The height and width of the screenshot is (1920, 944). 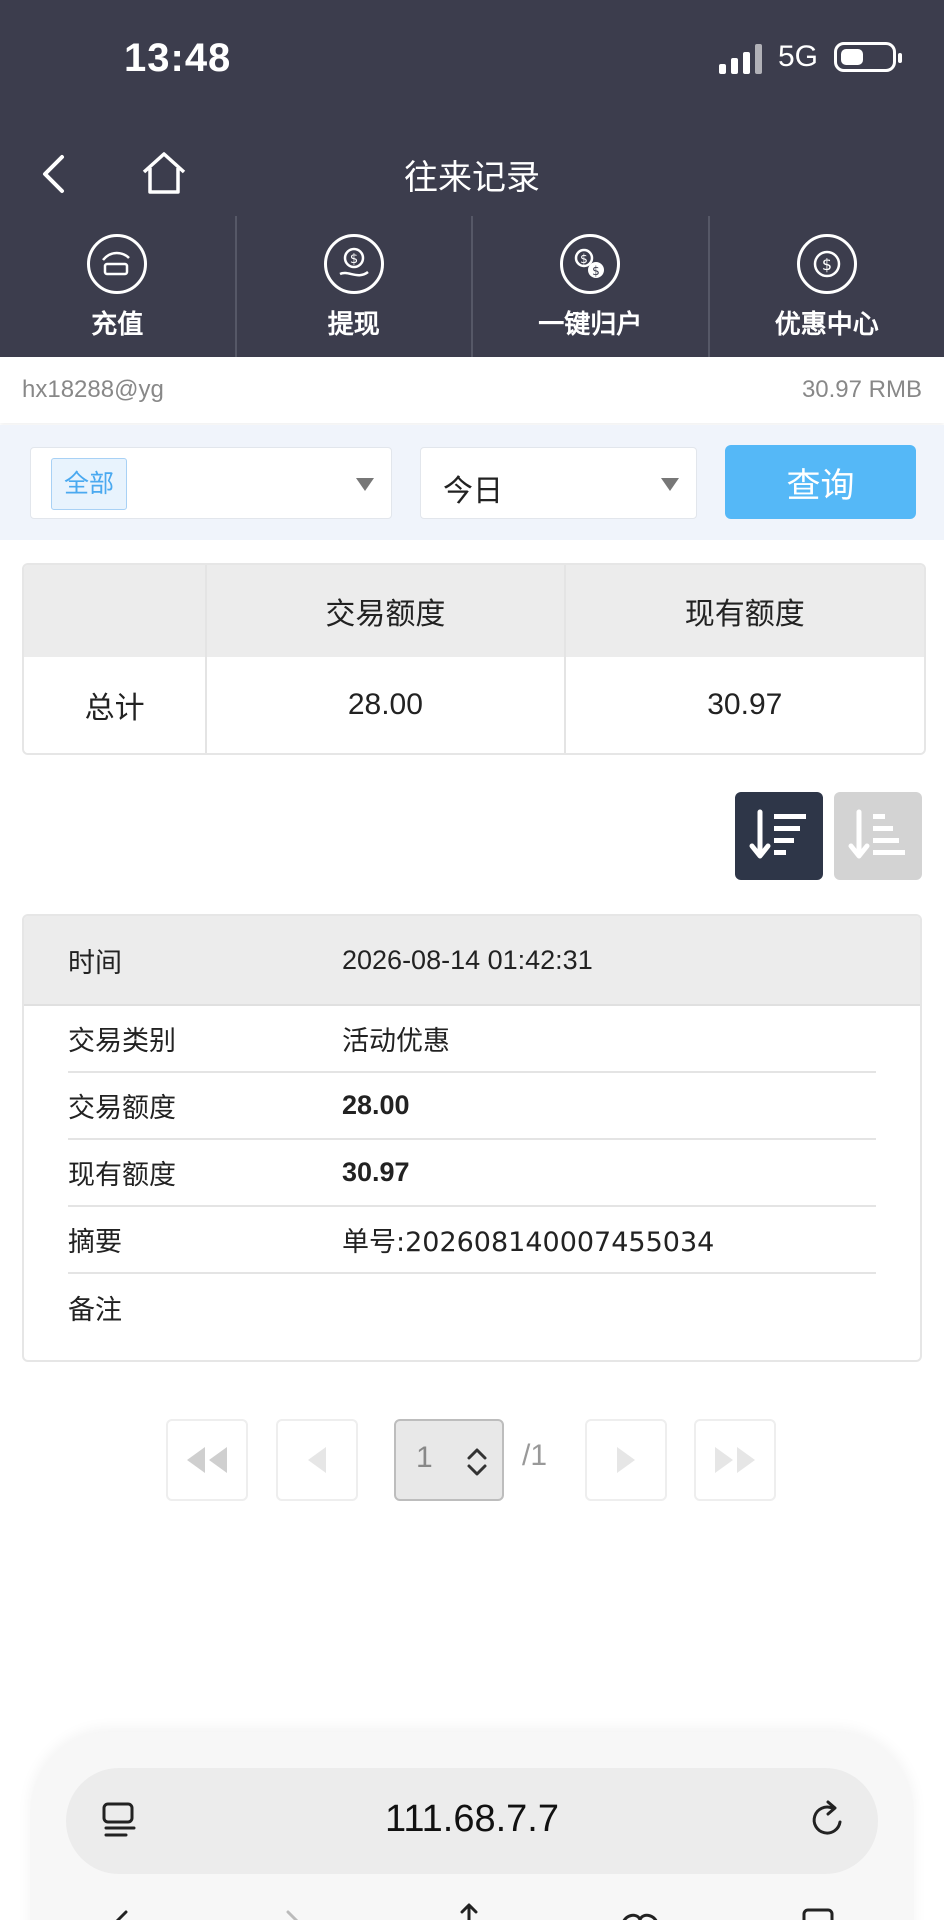 I want to click on nav-label: 优惠中心, so click(x=826, y=325).